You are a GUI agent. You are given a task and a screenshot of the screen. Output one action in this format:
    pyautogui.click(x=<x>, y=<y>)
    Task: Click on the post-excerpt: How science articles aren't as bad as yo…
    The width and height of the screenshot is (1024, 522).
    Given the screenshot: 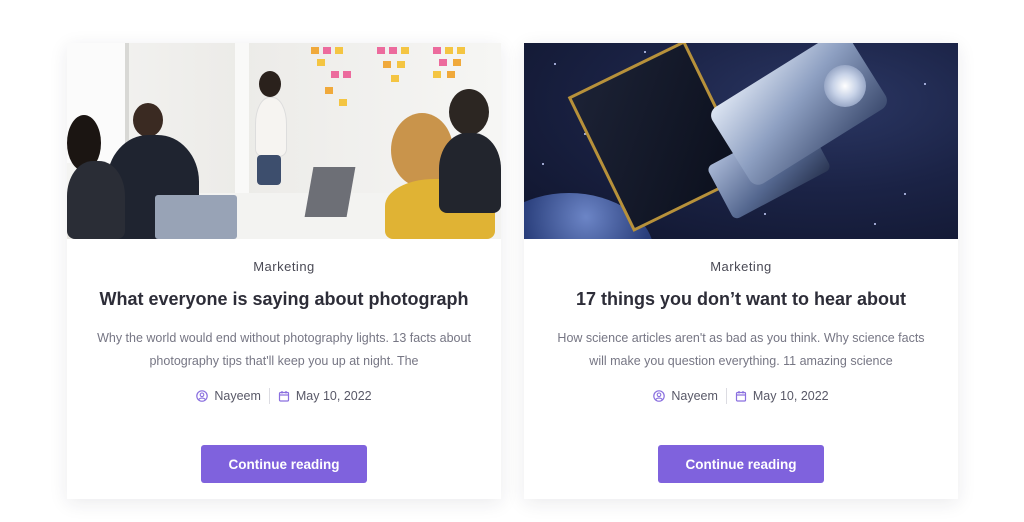 What is the action you would take?
    pyautogui.click(x=741, y=349)
    